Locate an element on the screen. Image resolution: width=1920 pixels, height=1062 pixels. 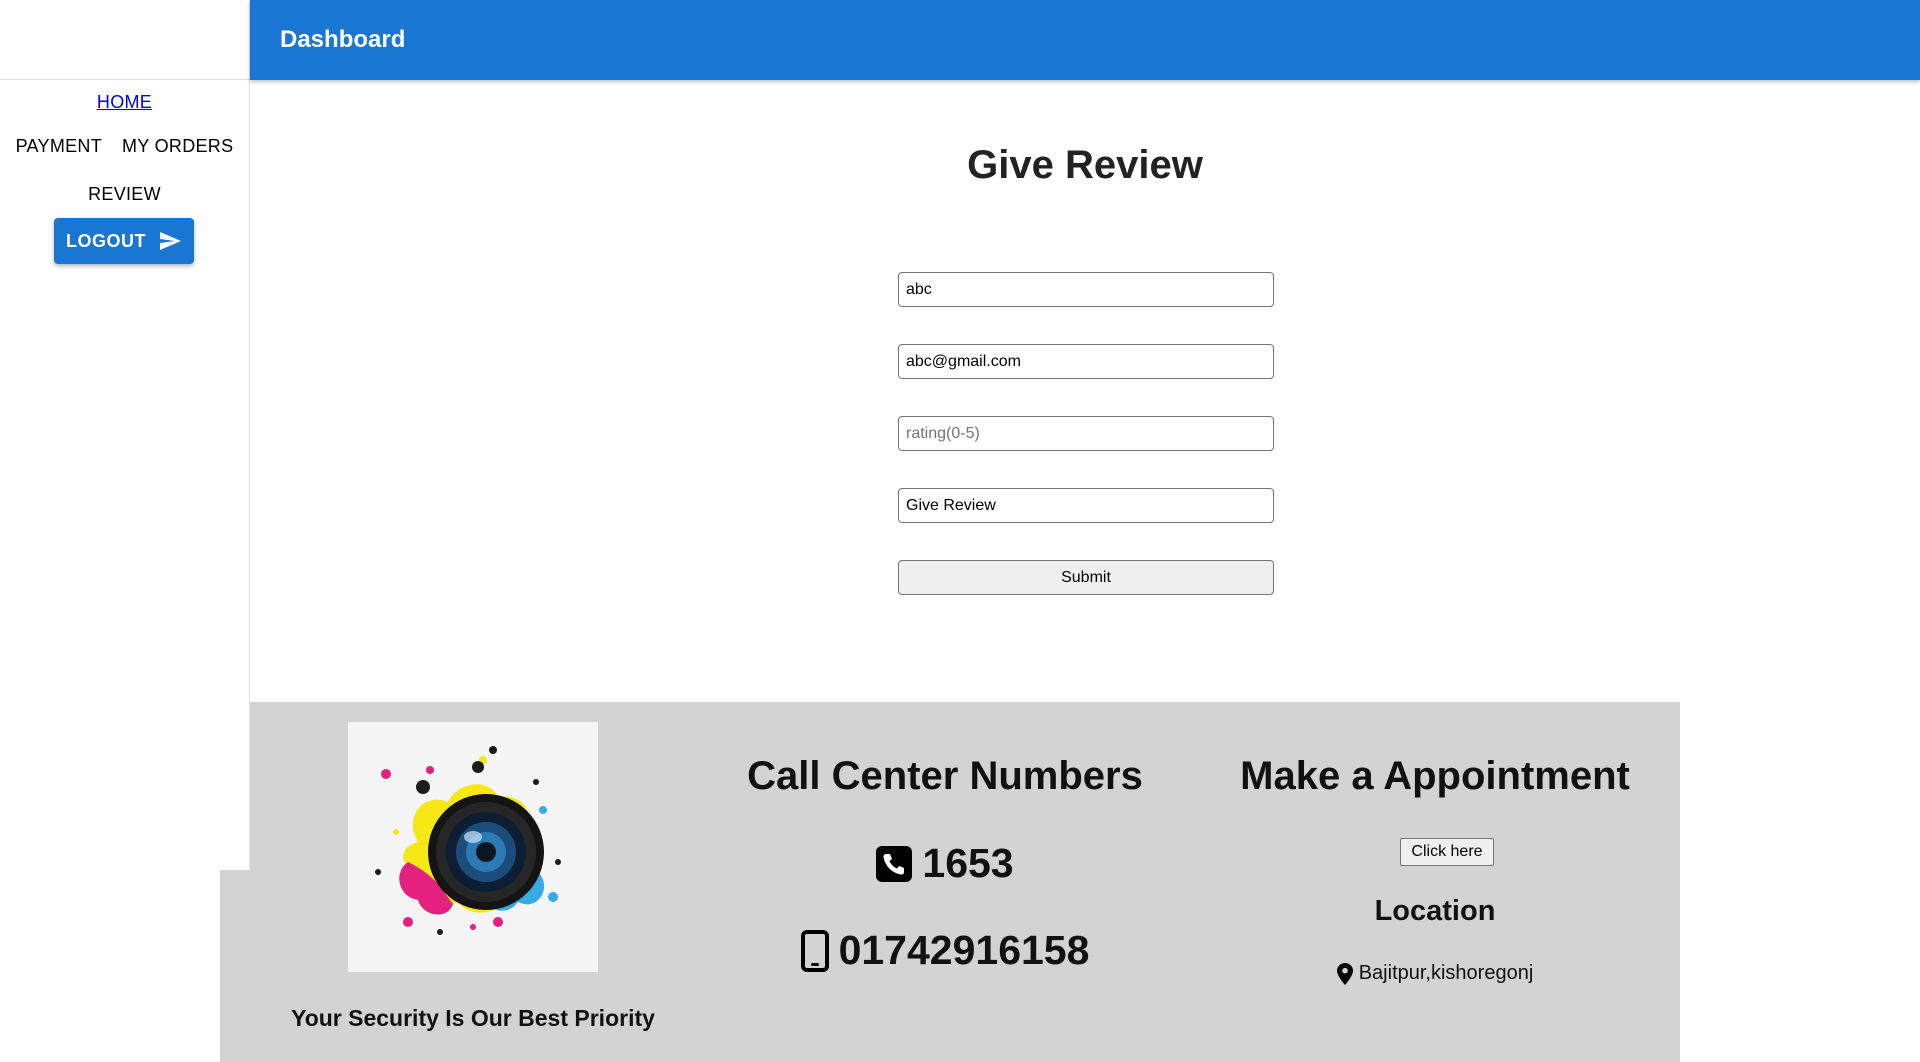
rating-field is located at coordinates (1086, 433).